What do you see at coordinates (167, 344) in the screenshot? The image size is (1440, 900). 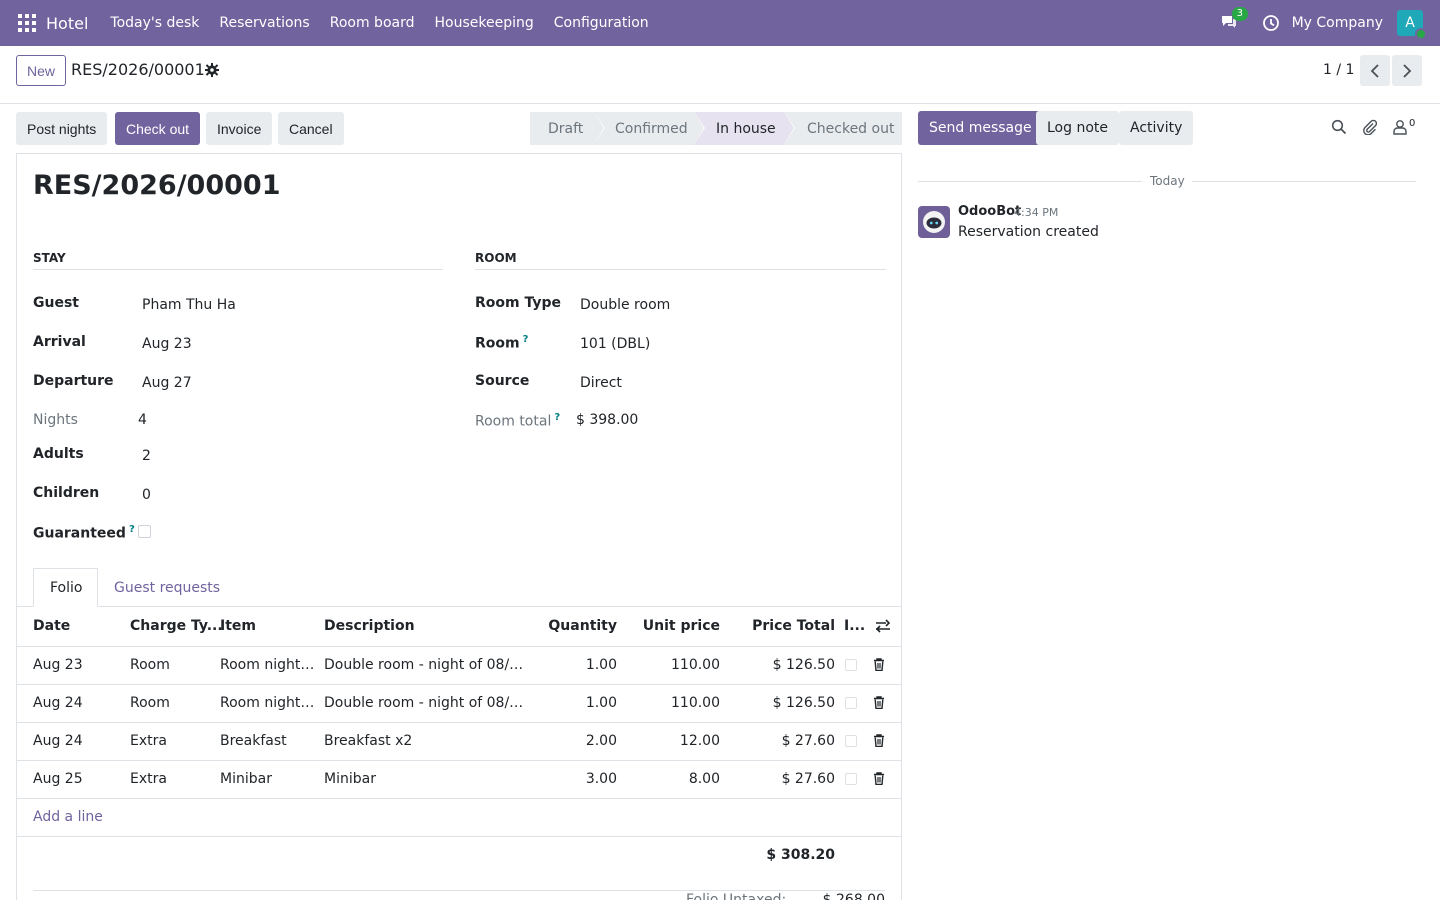 I see `arrival-field: Aug 23` at bounding box center [167, 344].